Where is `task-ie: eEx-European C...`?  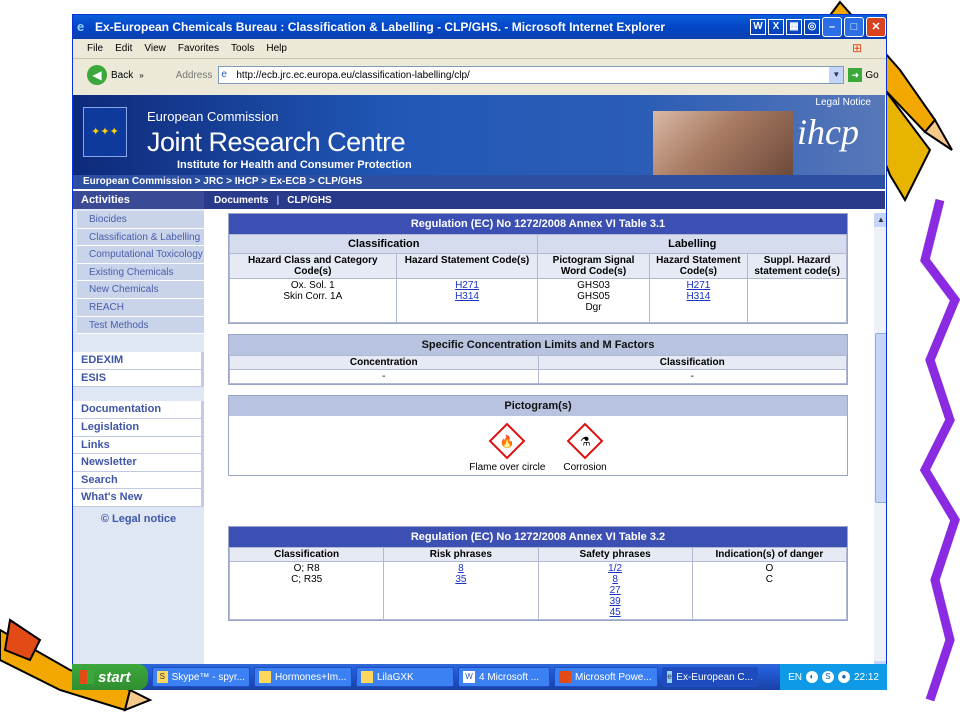 task-ie: eEx-European C... is located at coordinates (710, 677).